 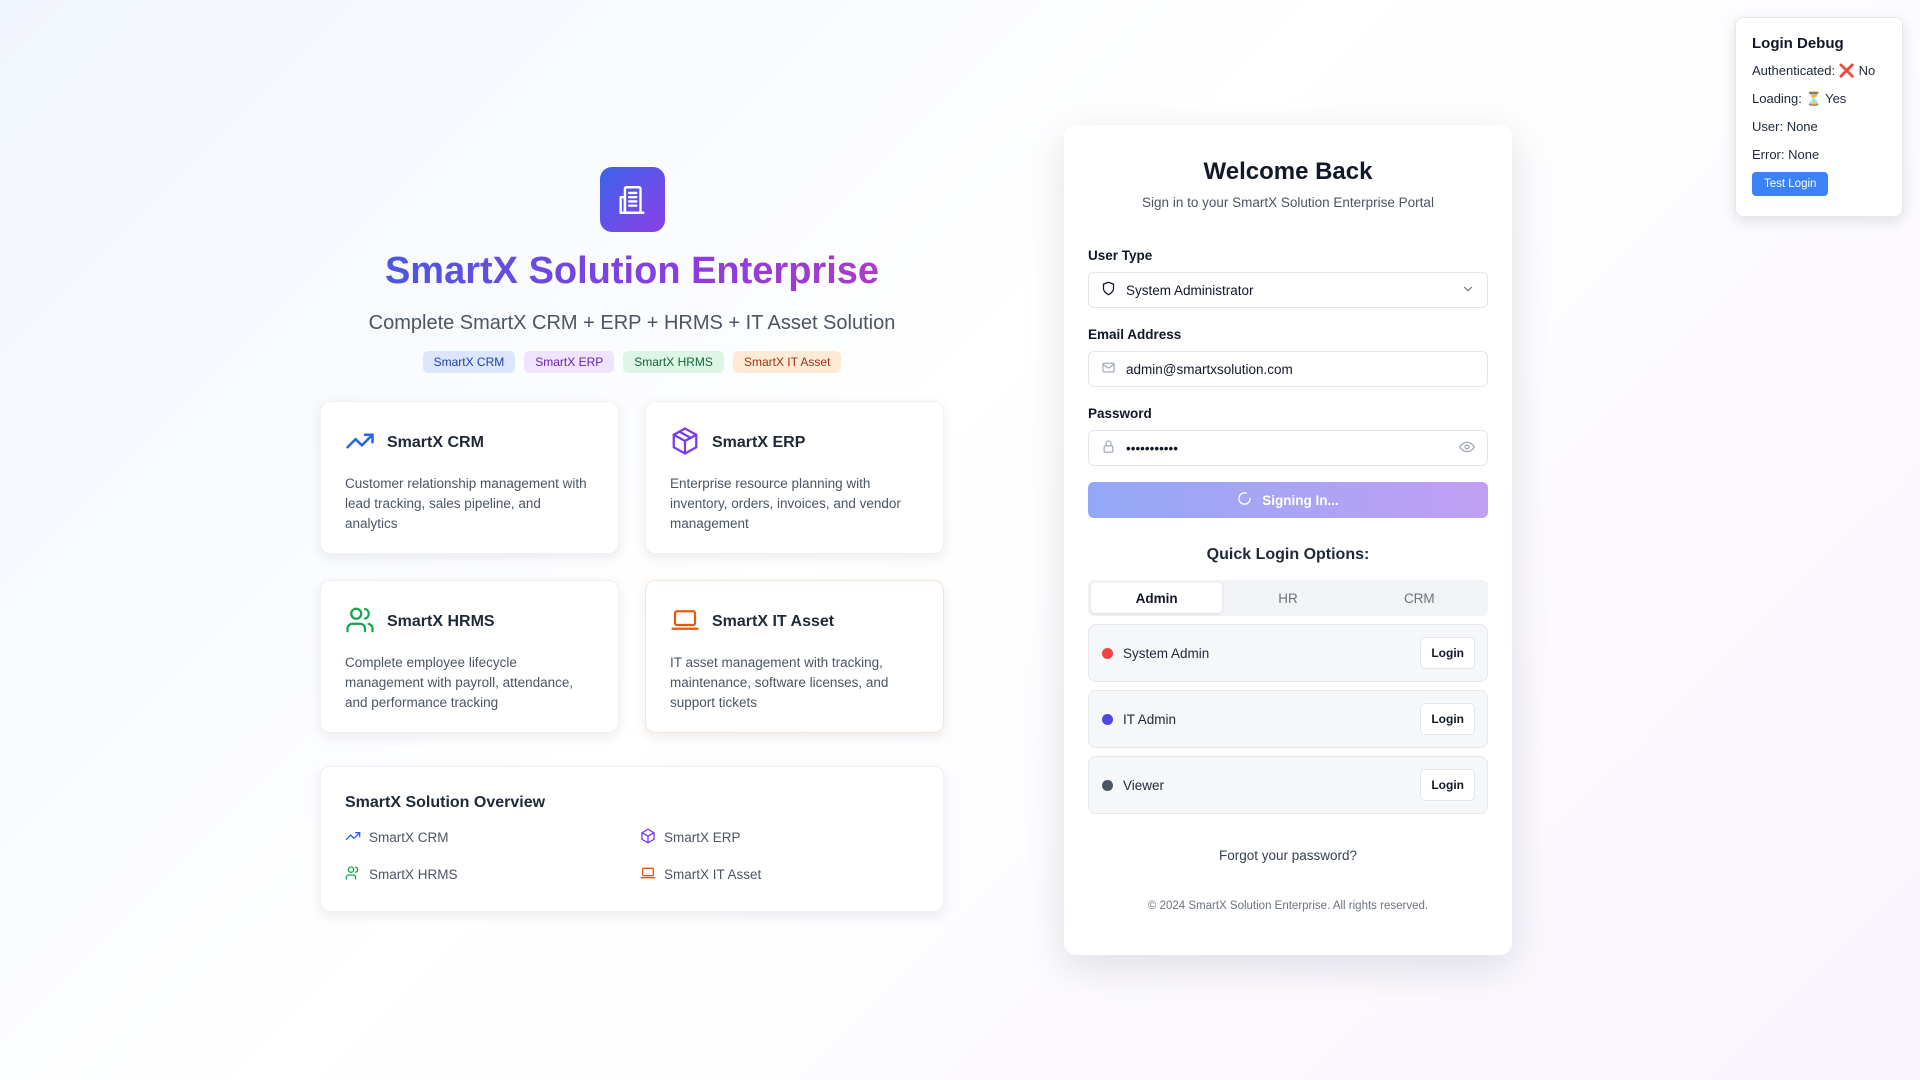 I want to click on quick-login-name: System Admin, so click(x=1166, y=653).